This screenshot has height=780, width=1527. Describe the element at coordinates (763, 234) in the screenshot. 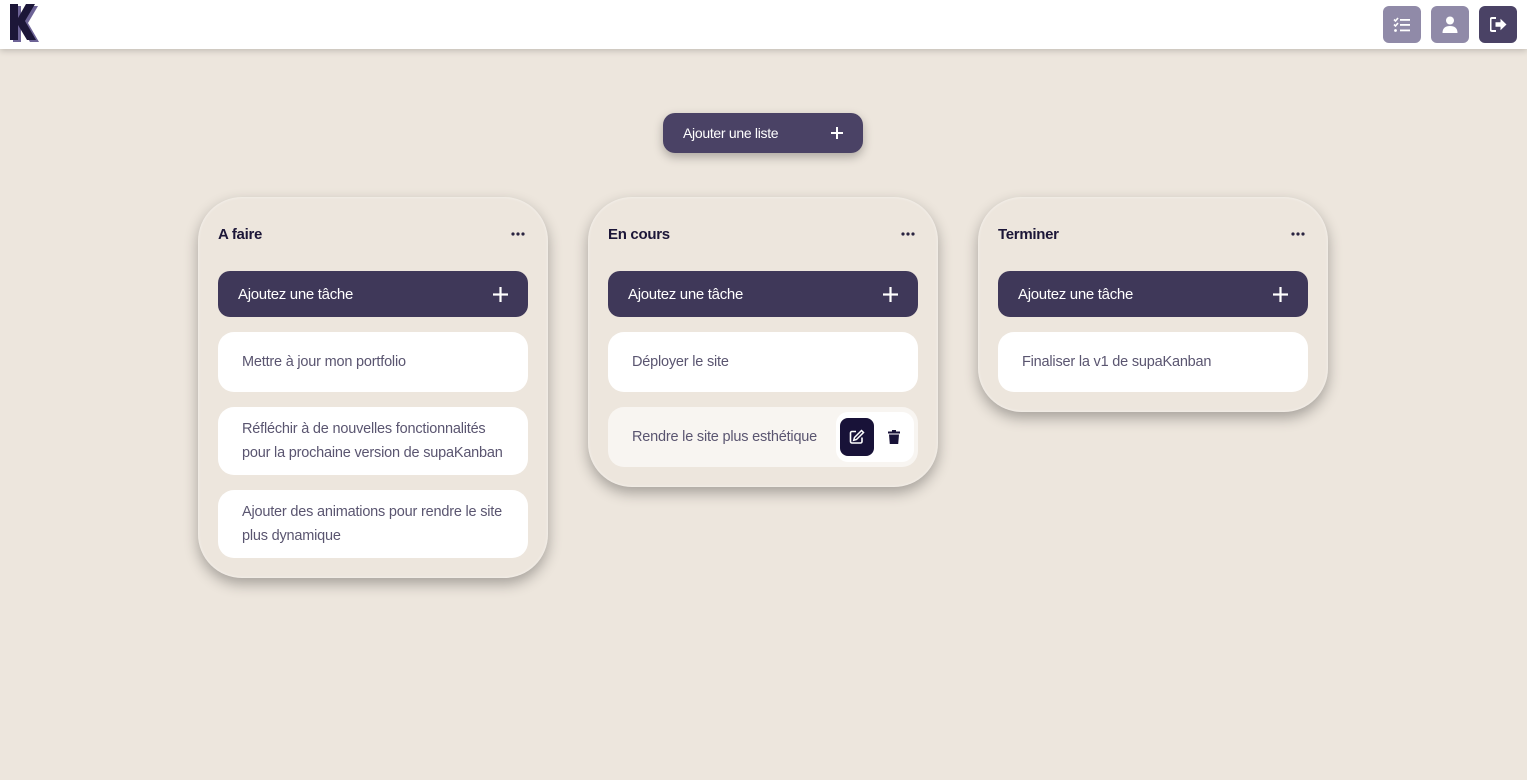

I see `list-header: En cours` at that location.